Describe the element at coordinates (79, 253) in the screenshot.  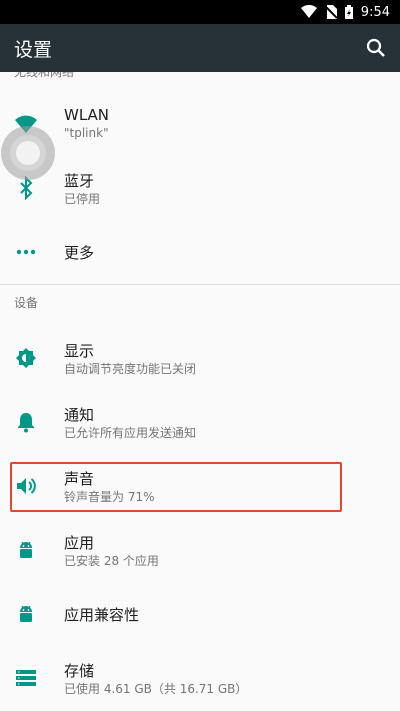
I see `settings-item-title: 更多` at that location.